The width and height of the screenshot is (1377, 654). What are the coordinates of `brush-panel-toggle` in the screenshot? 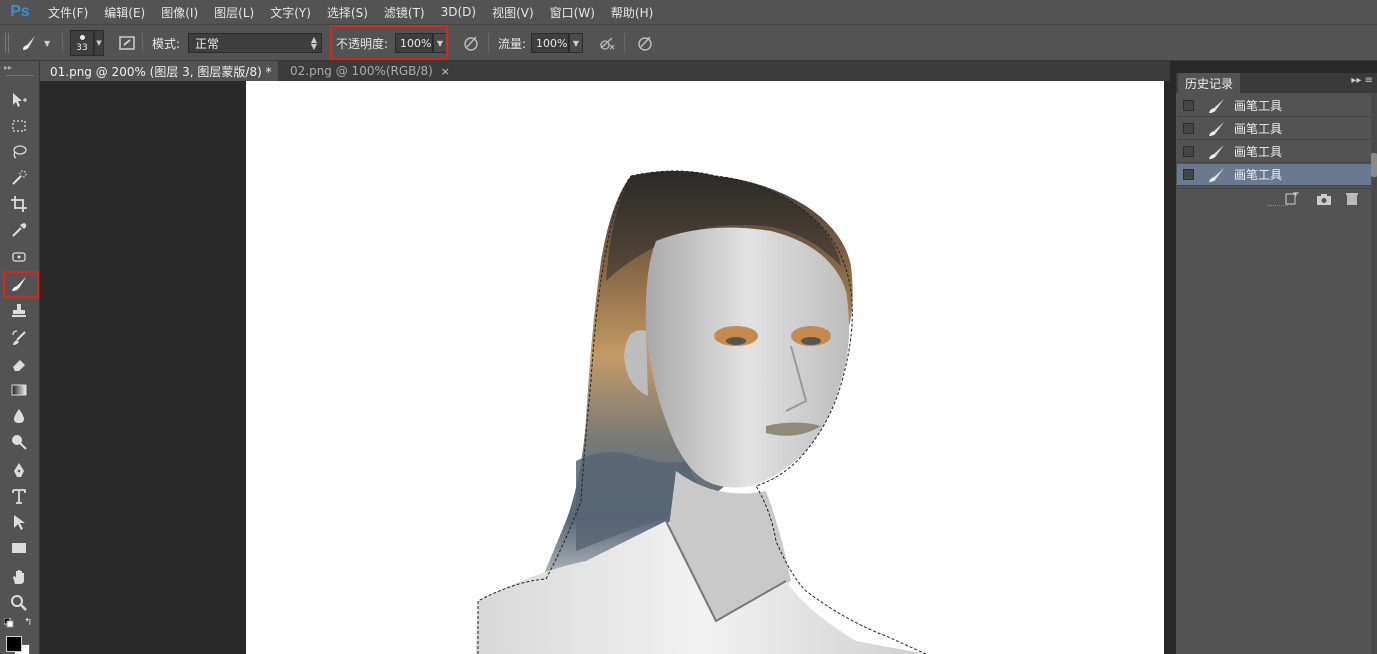 It's located at (127, 43).